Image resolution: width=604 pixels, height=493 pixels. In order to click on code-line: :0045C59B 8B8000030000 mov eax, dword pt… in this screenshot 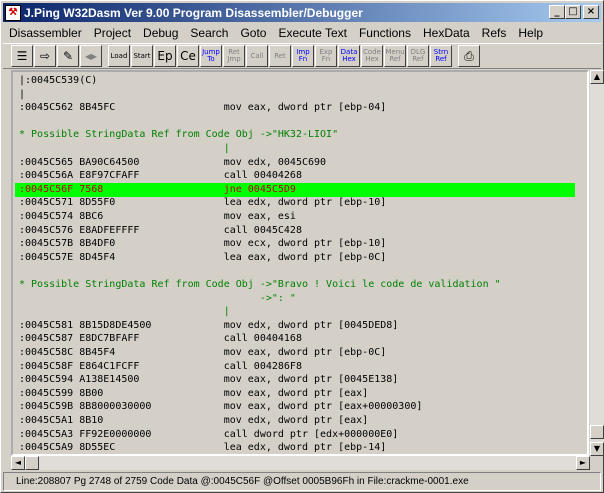, I will do `click(220, 407)`.